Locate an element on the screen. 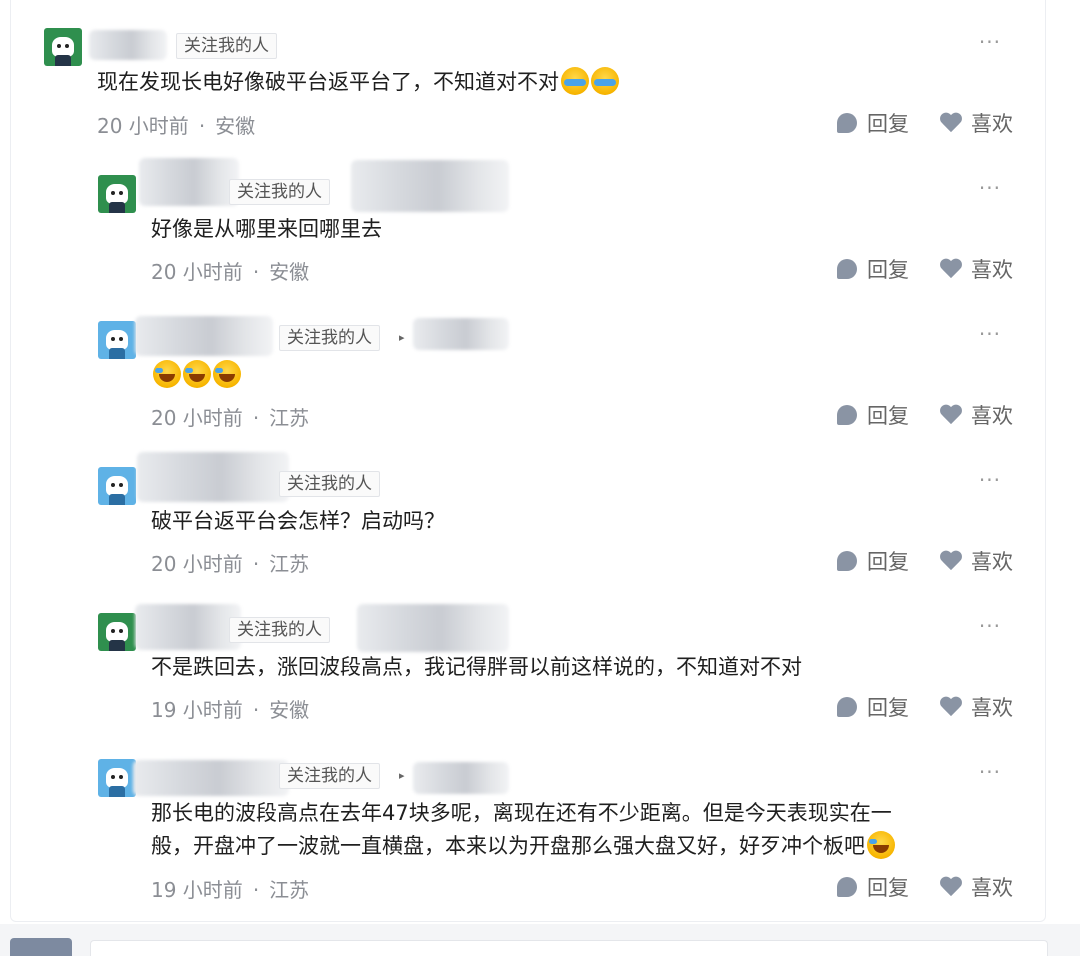  comment-text is located at coordinates (196, 375).